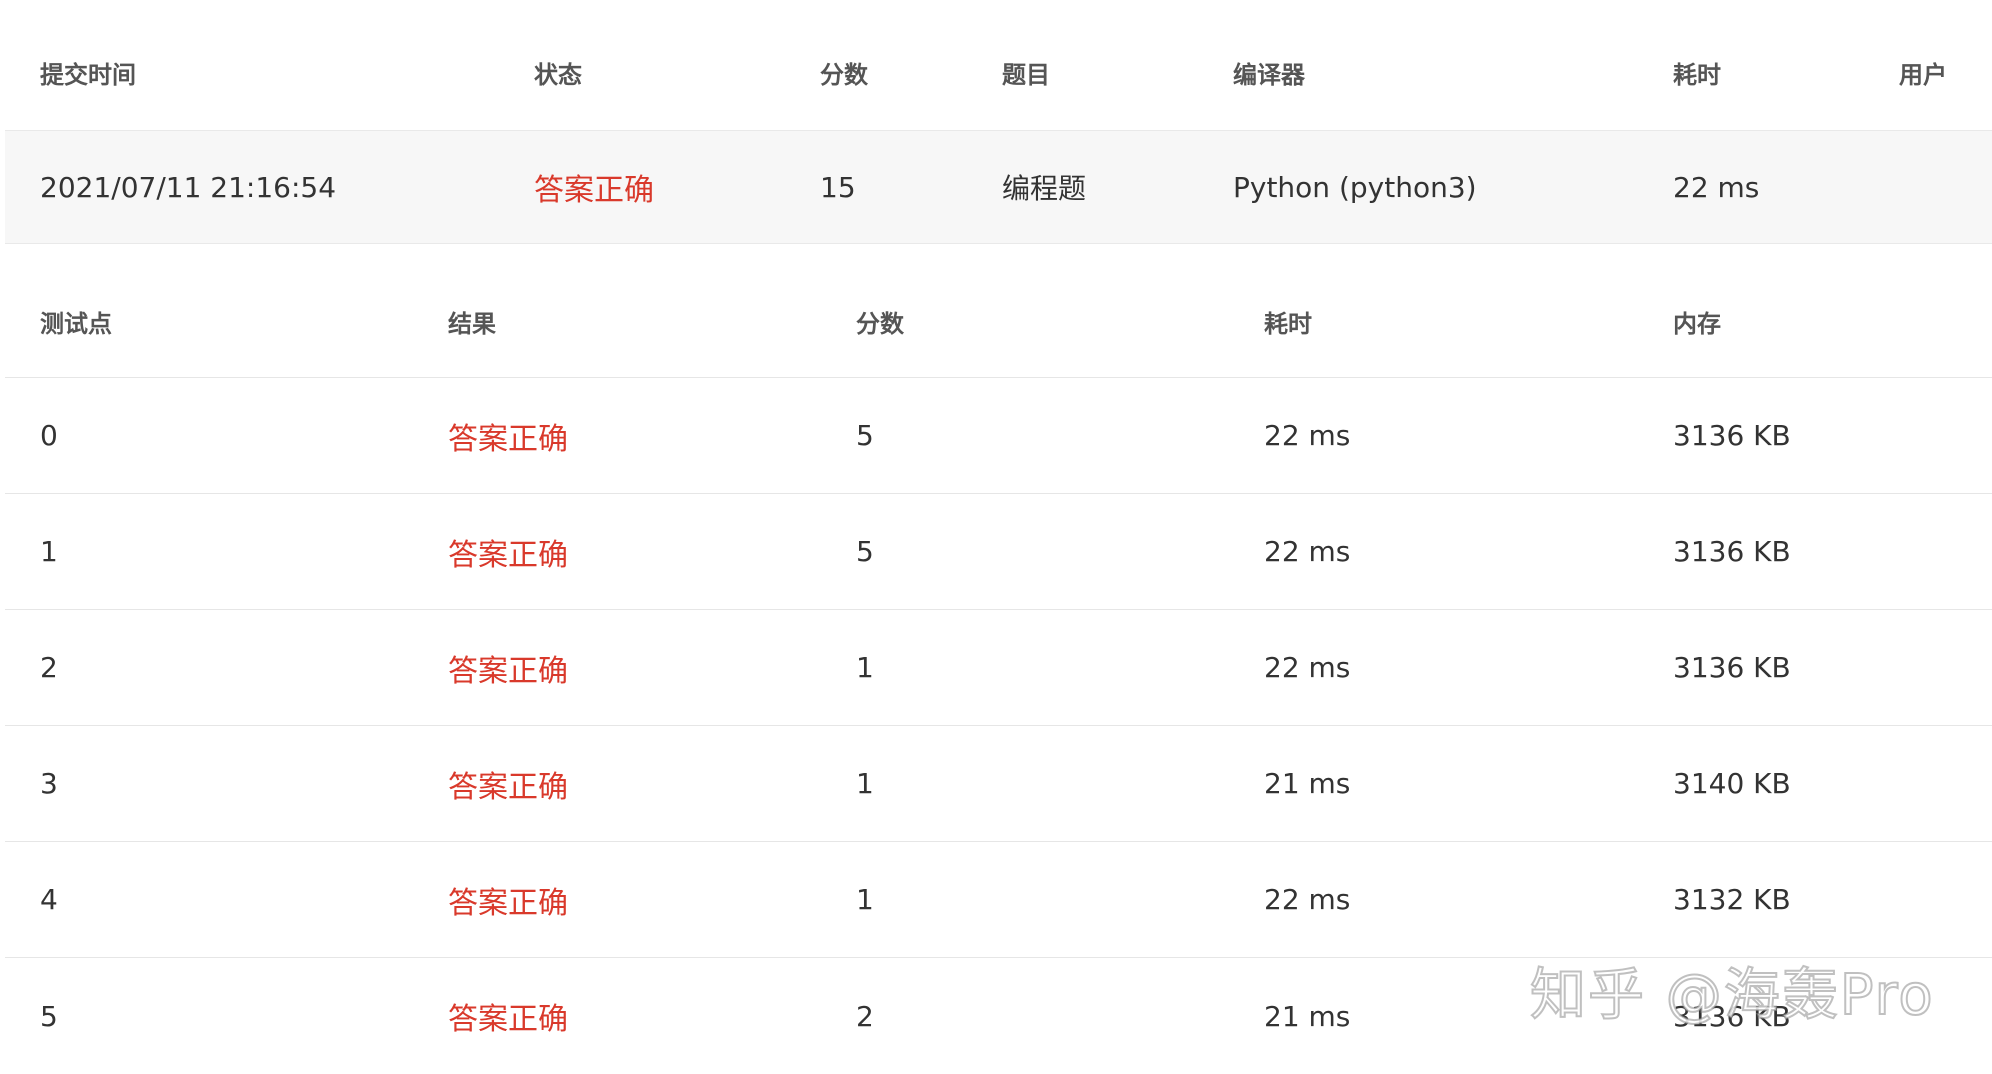  What do you see at coordinates (1269, 74) in the screenshot?
I see `header-compiler: 编译器` at bounding box center [1269, 74].